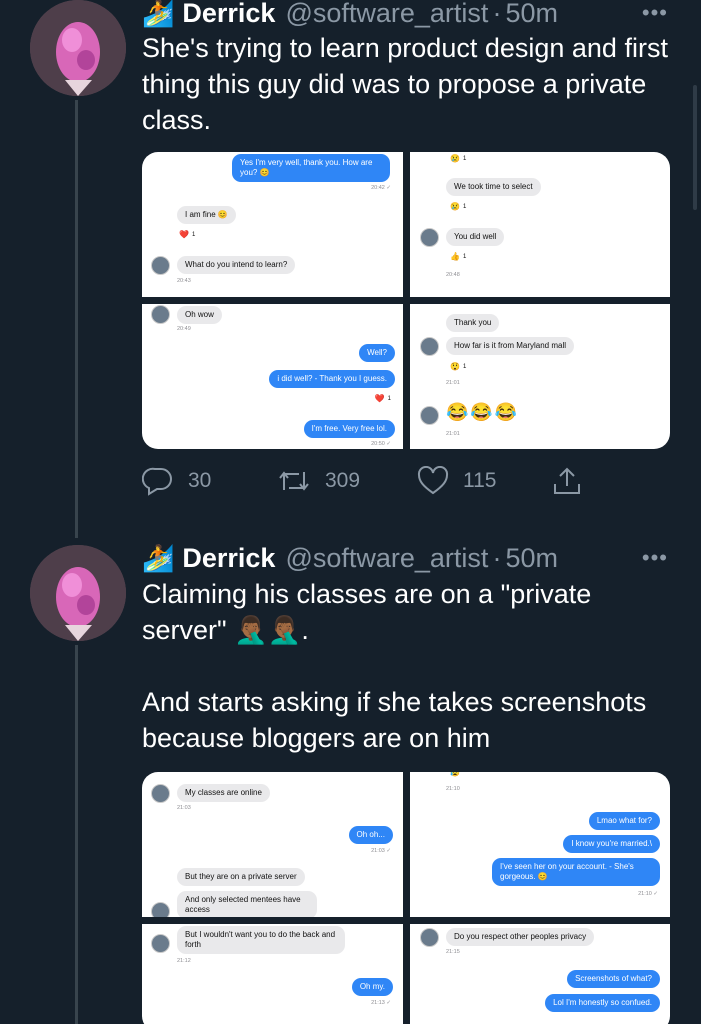 The height and width of the screenshot is (1024, 701). Describe the element at coordinates (455, 366) in the screenshot. I see `reaction-emoji: 😲` at that location.